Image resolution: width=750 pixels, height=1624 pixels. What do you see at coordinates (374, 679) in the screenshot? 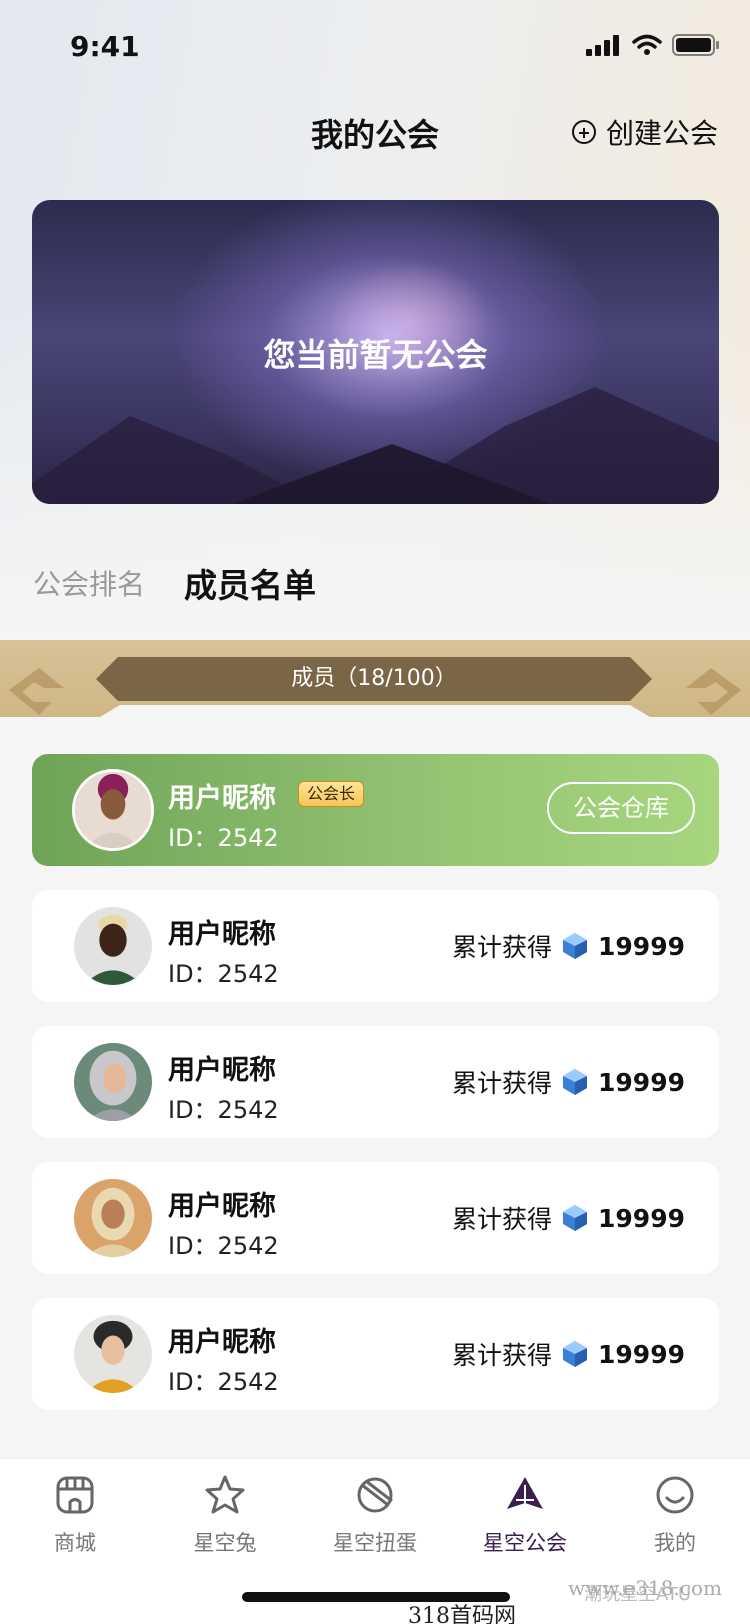
I see `member-count-label: 成员（18/100）` at bounding box center [374, 679].